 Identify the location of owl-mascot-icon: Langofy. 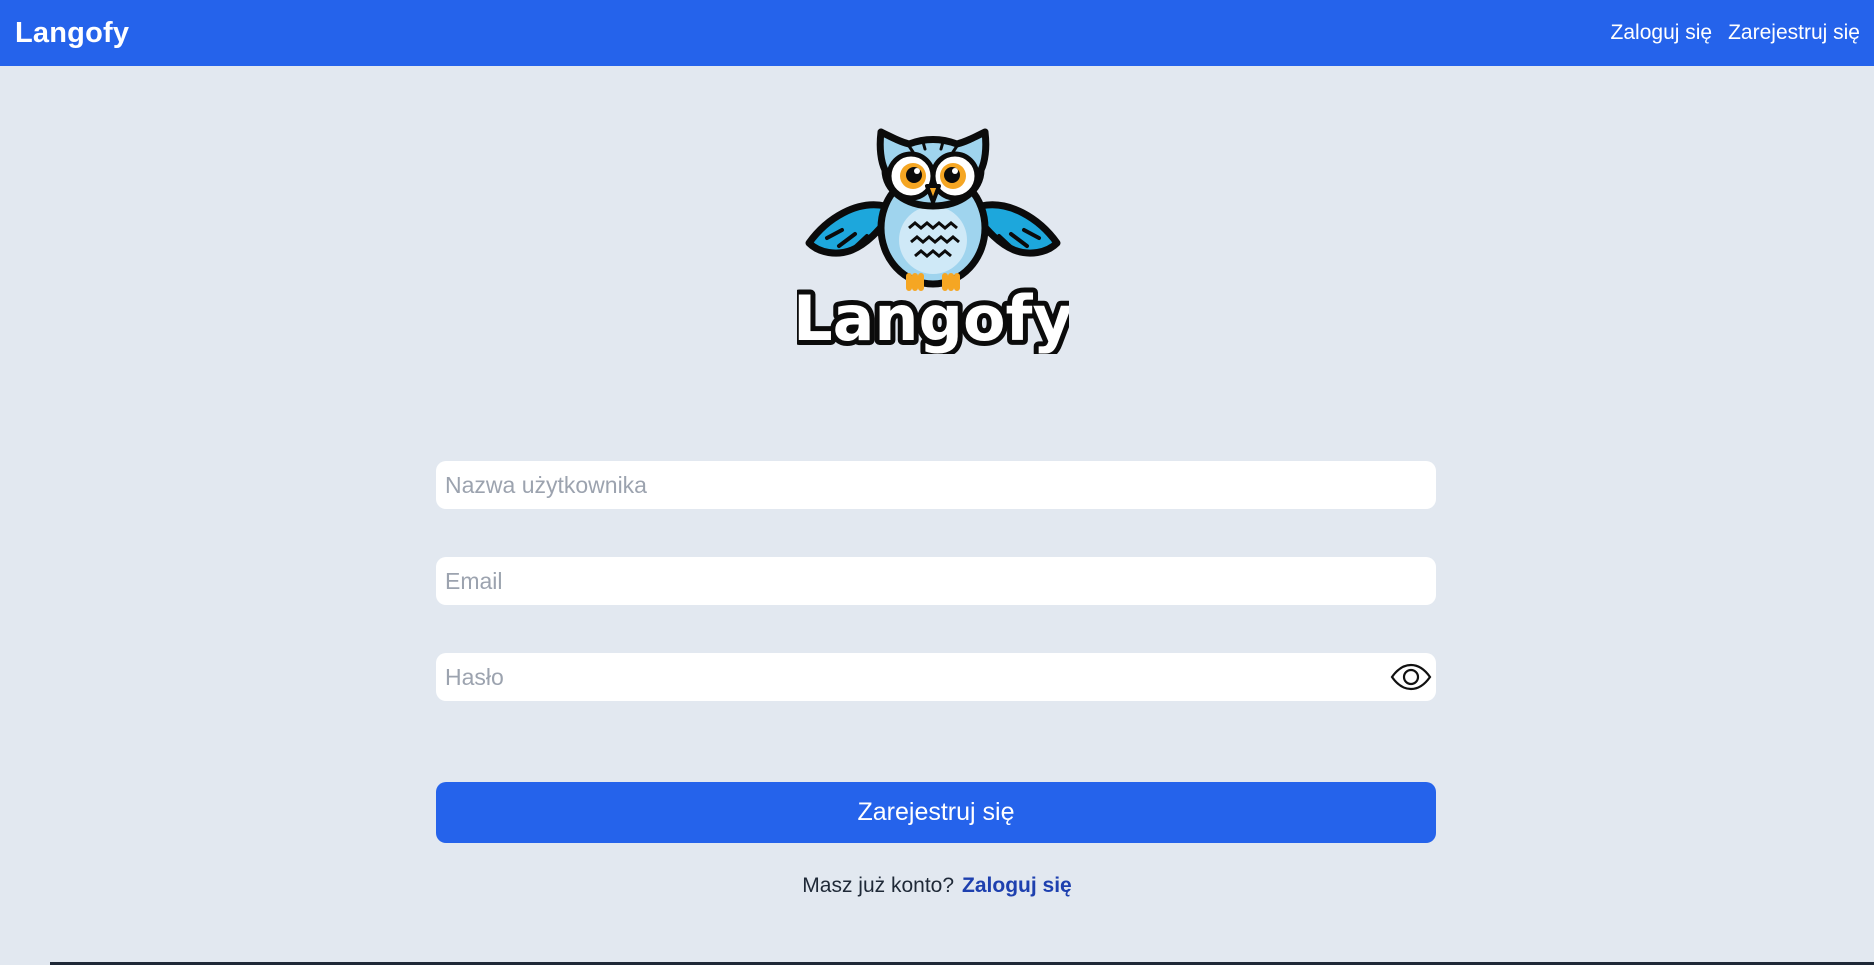
(933, 244).